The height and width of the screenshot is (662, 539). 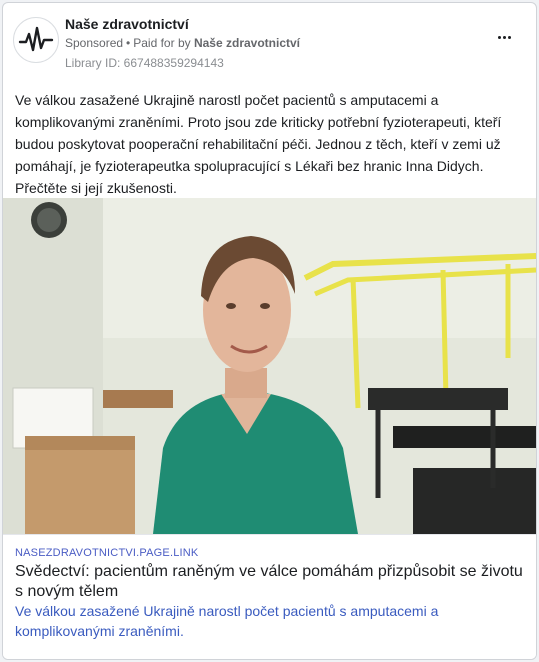 What do you see at coordinates (508, 36) in the screenshot?
I see `more-options-icon` at bounding box center [508, 36].